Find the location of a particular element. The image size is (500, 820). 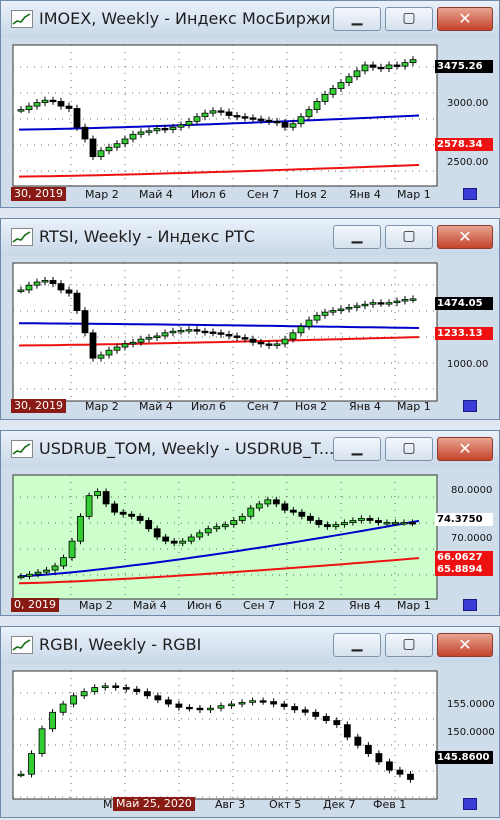

date-label: Фев 1 is located at coordinates (390, 804).